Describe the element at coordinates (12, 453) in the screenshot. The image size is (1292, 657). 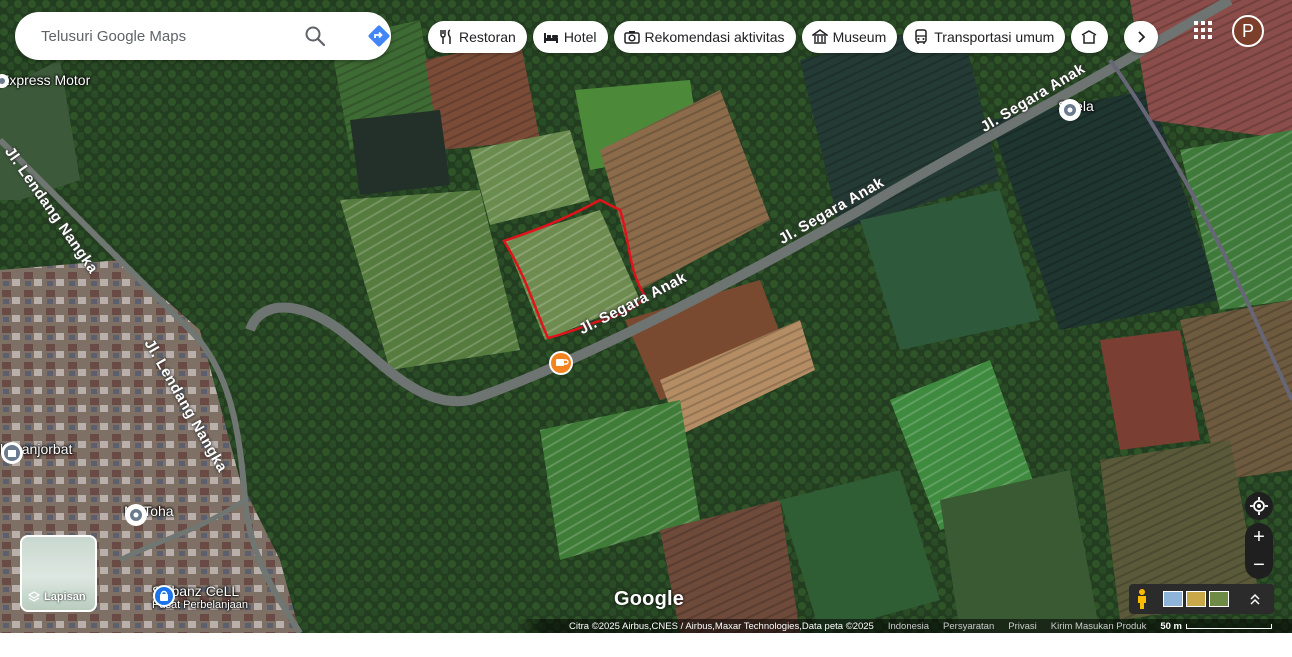
I see `museum-pin-icon` at that location.